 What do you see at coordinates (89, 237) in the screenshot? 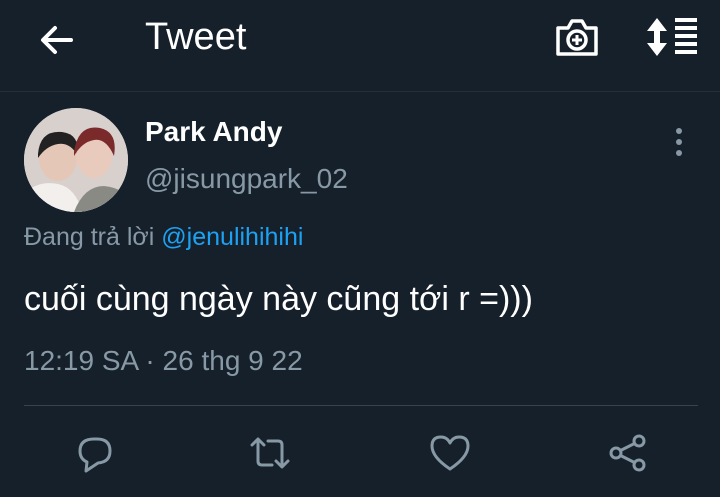
I see `reply-prefix: Đang trả lời` at bounding box center [89, 237].